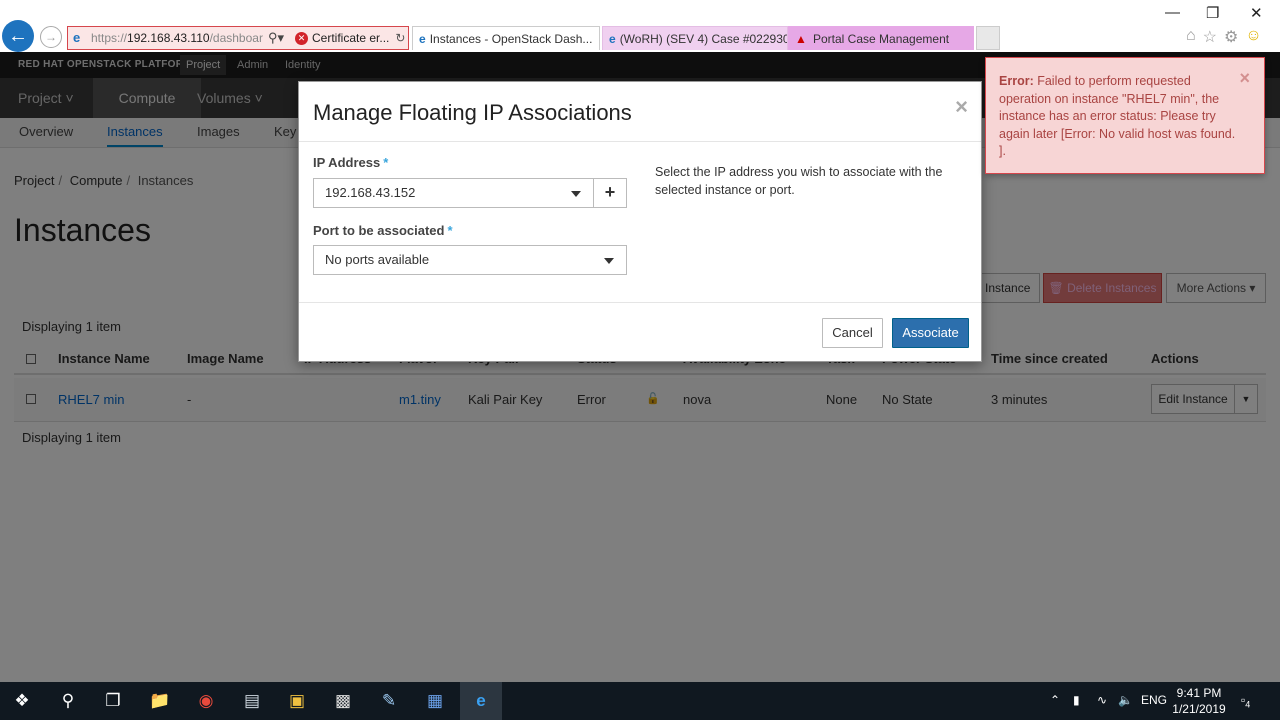 Image resolution: width=1280 pixels, height=720 pixels. I want to click on settings-gear-icon: ⚙, so click(1231, 37).